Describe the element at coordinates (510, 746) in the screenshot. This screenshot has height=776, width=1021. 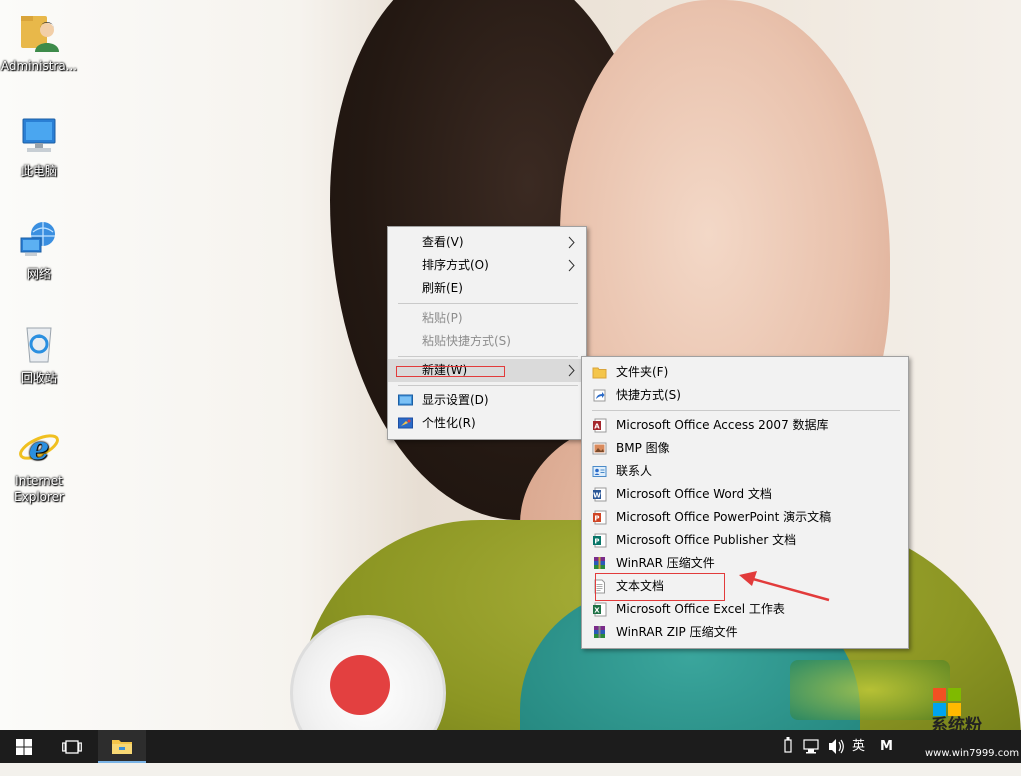
I see `taskbar: 英 M` at that location.